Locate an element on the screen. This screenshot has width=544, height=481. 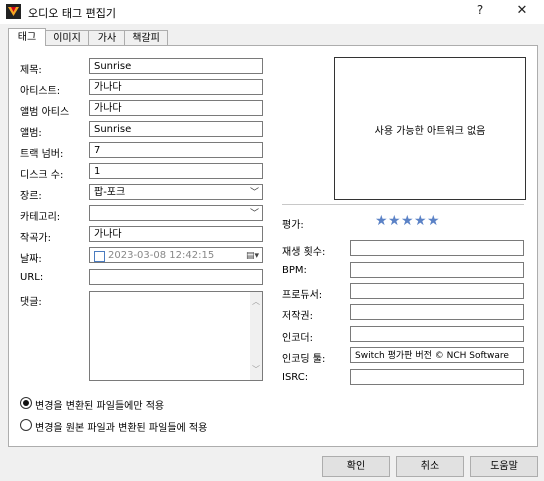
producer-field is located at coordinates (437, 291).